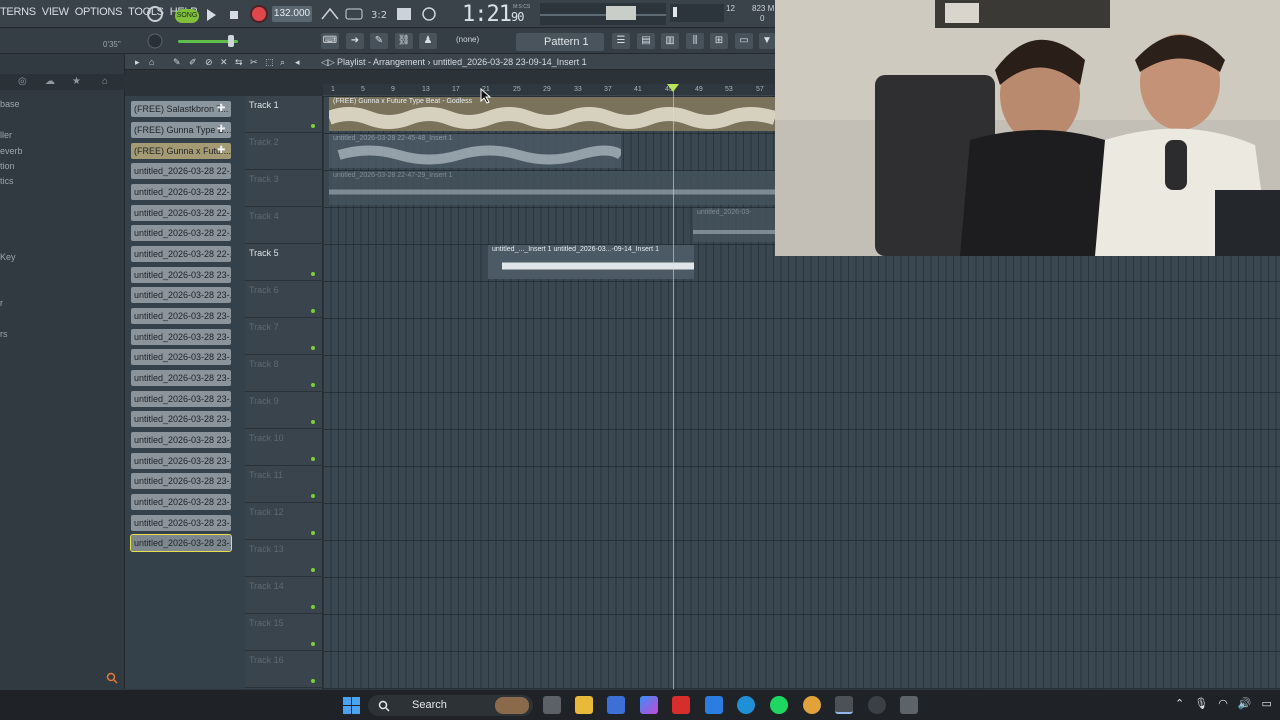 The width and height of the screenshot is (1280, 720). What do you see at coordinates (284, 410) in the screenshot?
I see `track-header: Track 9` at bounding box center [284, 410].